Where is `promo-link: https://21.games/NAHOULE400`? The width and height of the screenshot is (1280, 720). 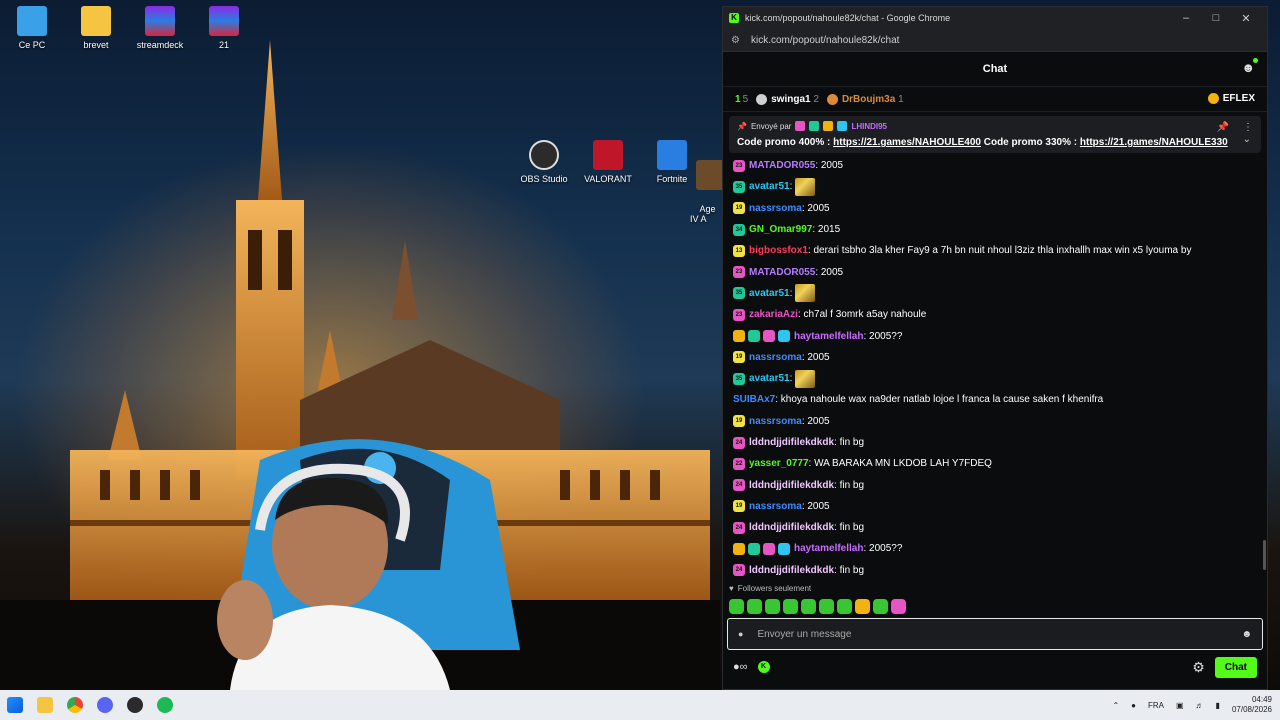
promo-link: https://21.games/NAHOULE400 is located at coordinates (907, 142).